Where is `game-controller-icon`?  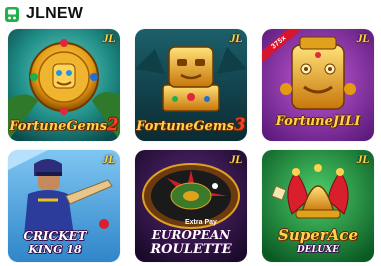 game-controller-icon is located at coordinates (12, 14).